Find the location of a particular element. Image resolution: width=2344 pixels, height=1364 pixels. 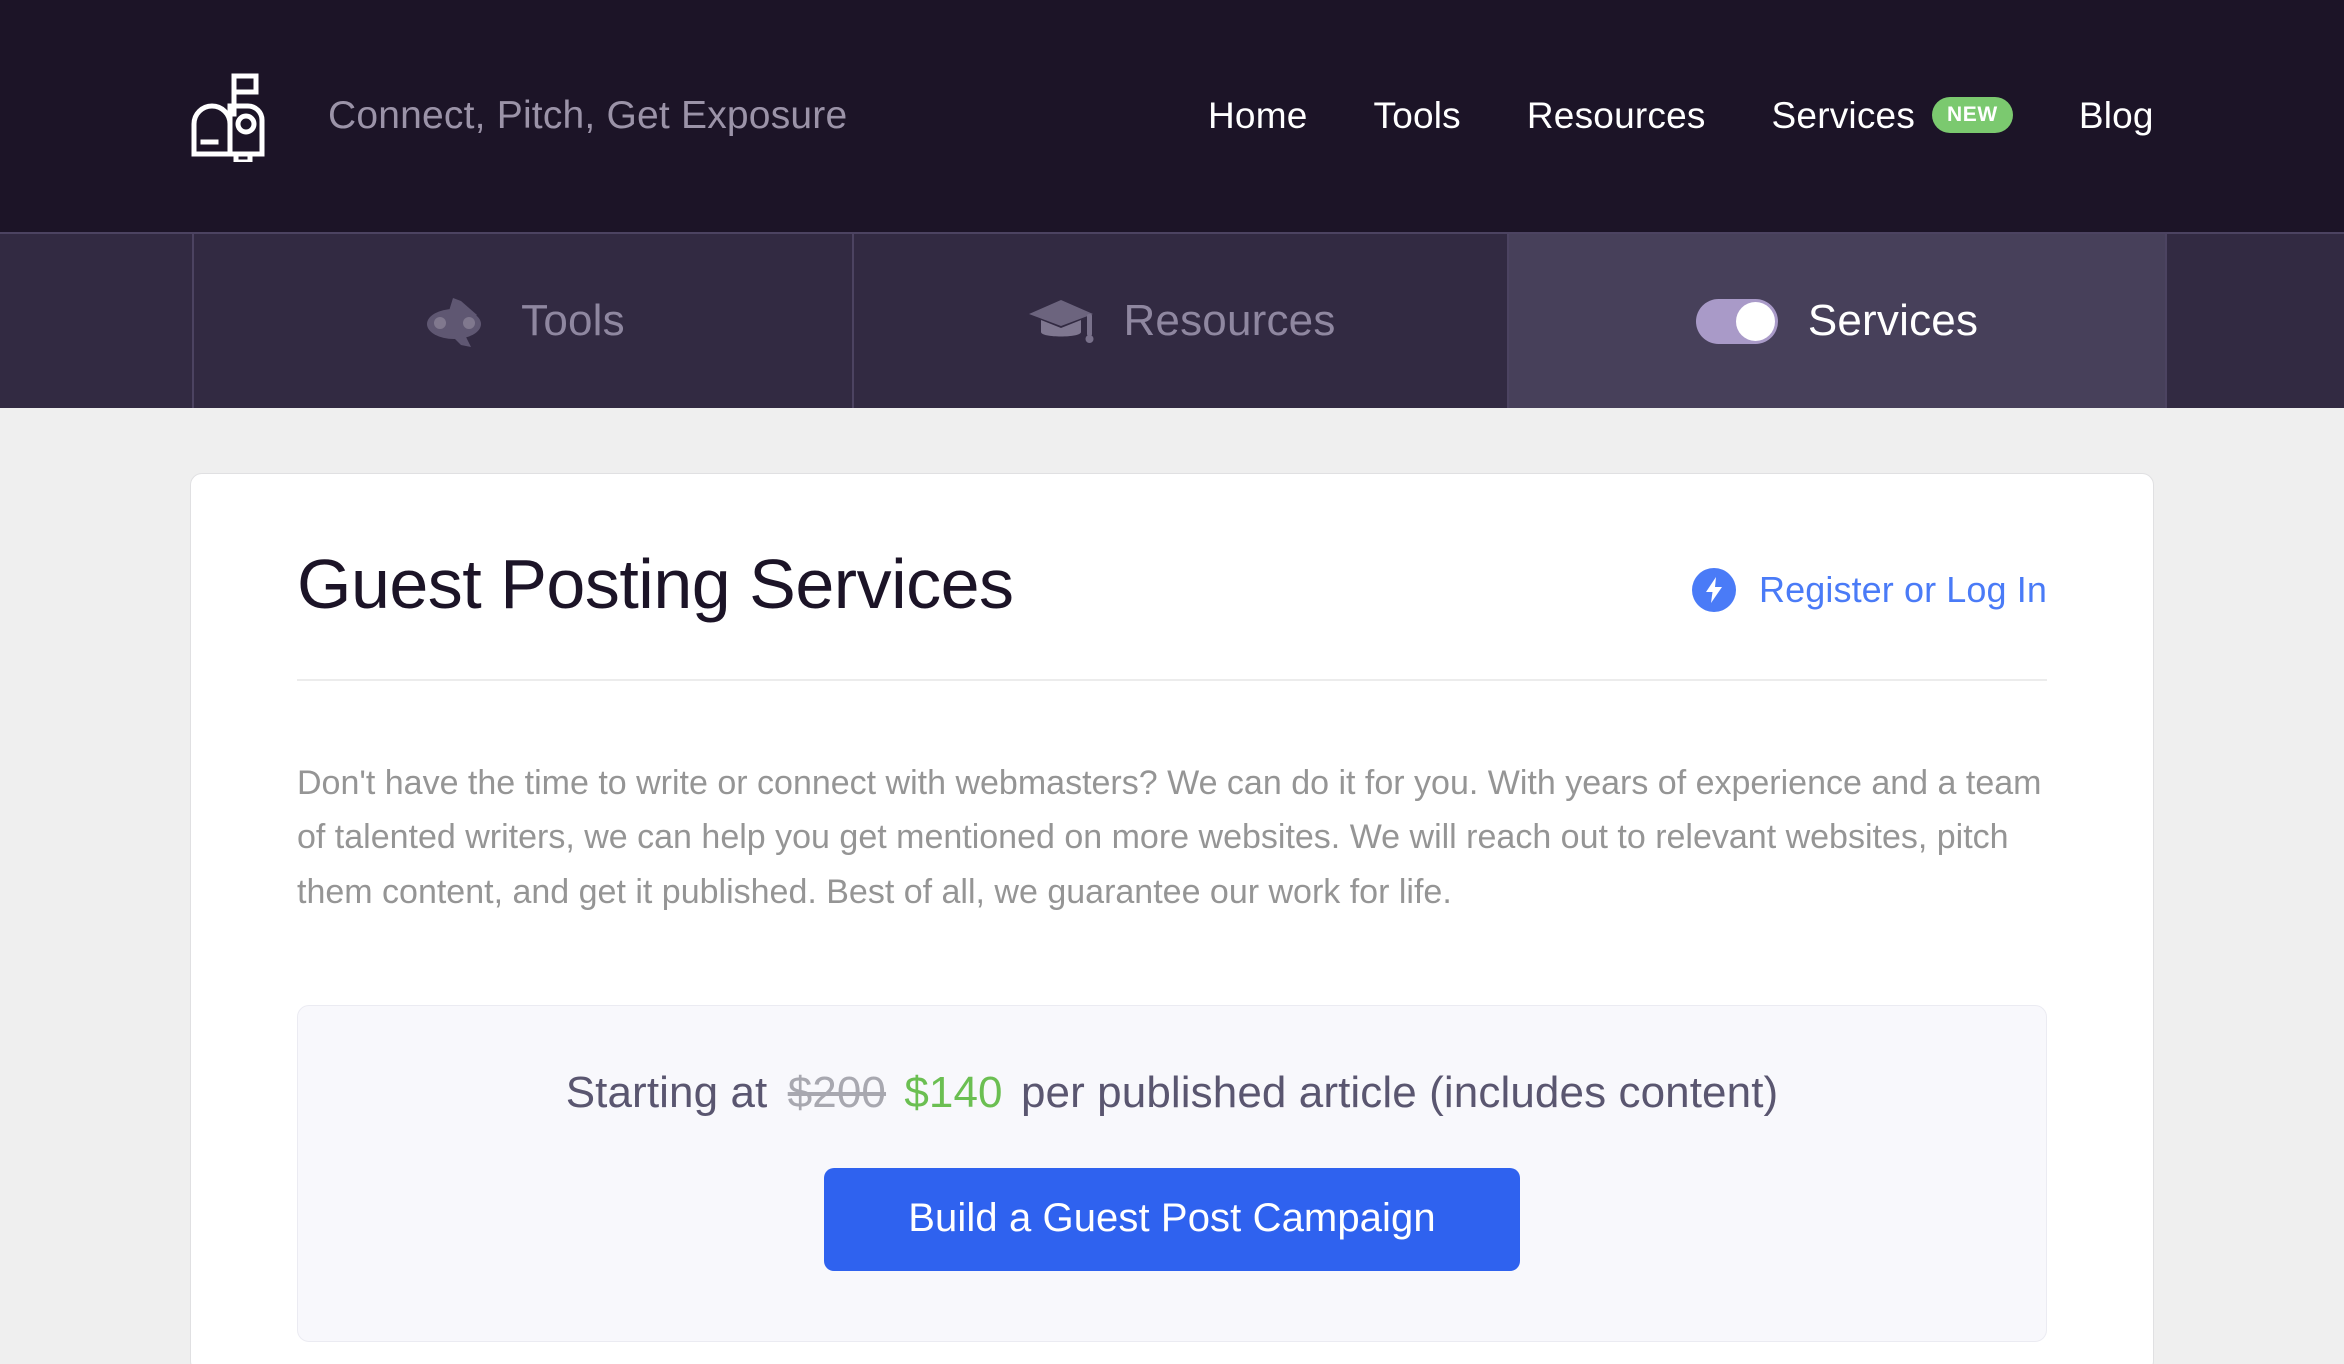

tab-tools-label: Tools is located at coordinates (573, 320).